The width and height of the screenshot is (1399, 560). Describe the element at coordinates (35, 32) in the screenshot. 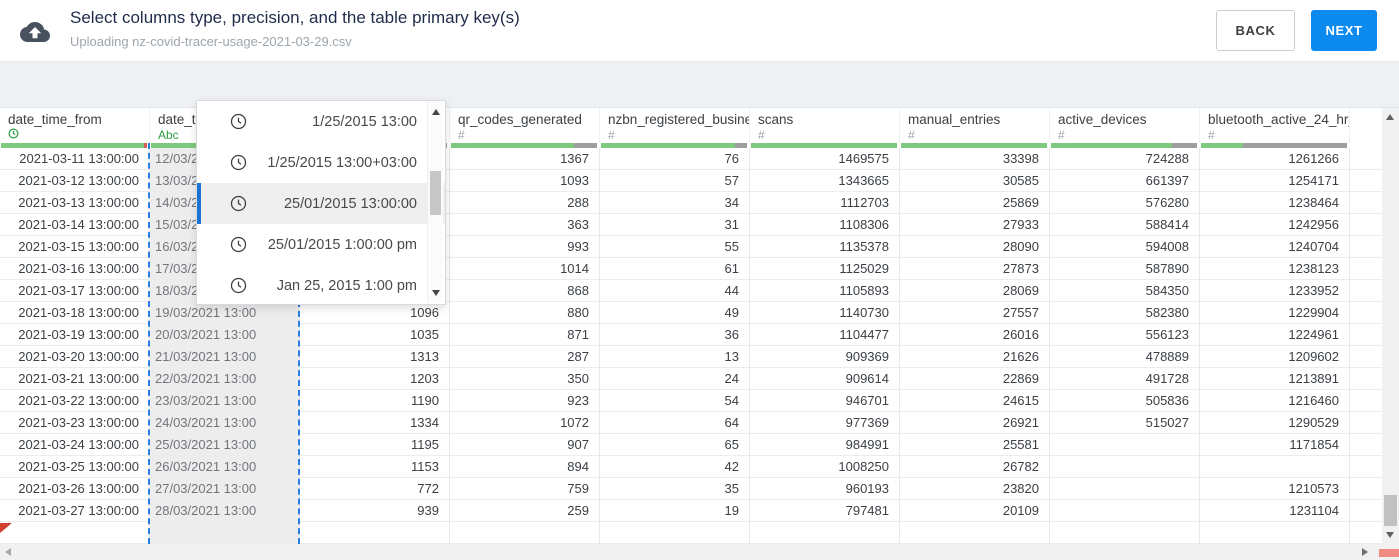

I see `cloud-upload-icon` at that location.